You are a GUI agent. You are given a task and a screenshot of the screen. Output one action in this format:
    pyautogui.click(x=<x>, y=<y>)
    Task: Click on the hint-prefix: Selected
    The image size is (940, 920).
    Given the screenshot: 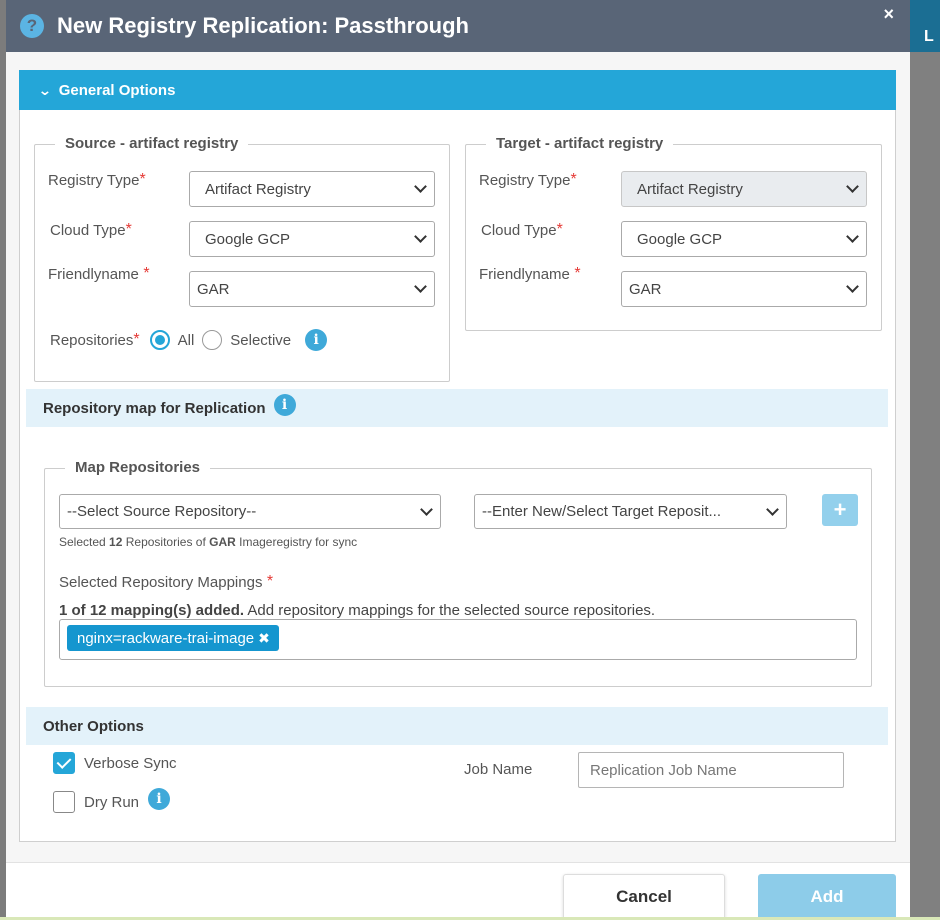 What is the action you would take?
    pyautogui.click(x=84, y=542)
    